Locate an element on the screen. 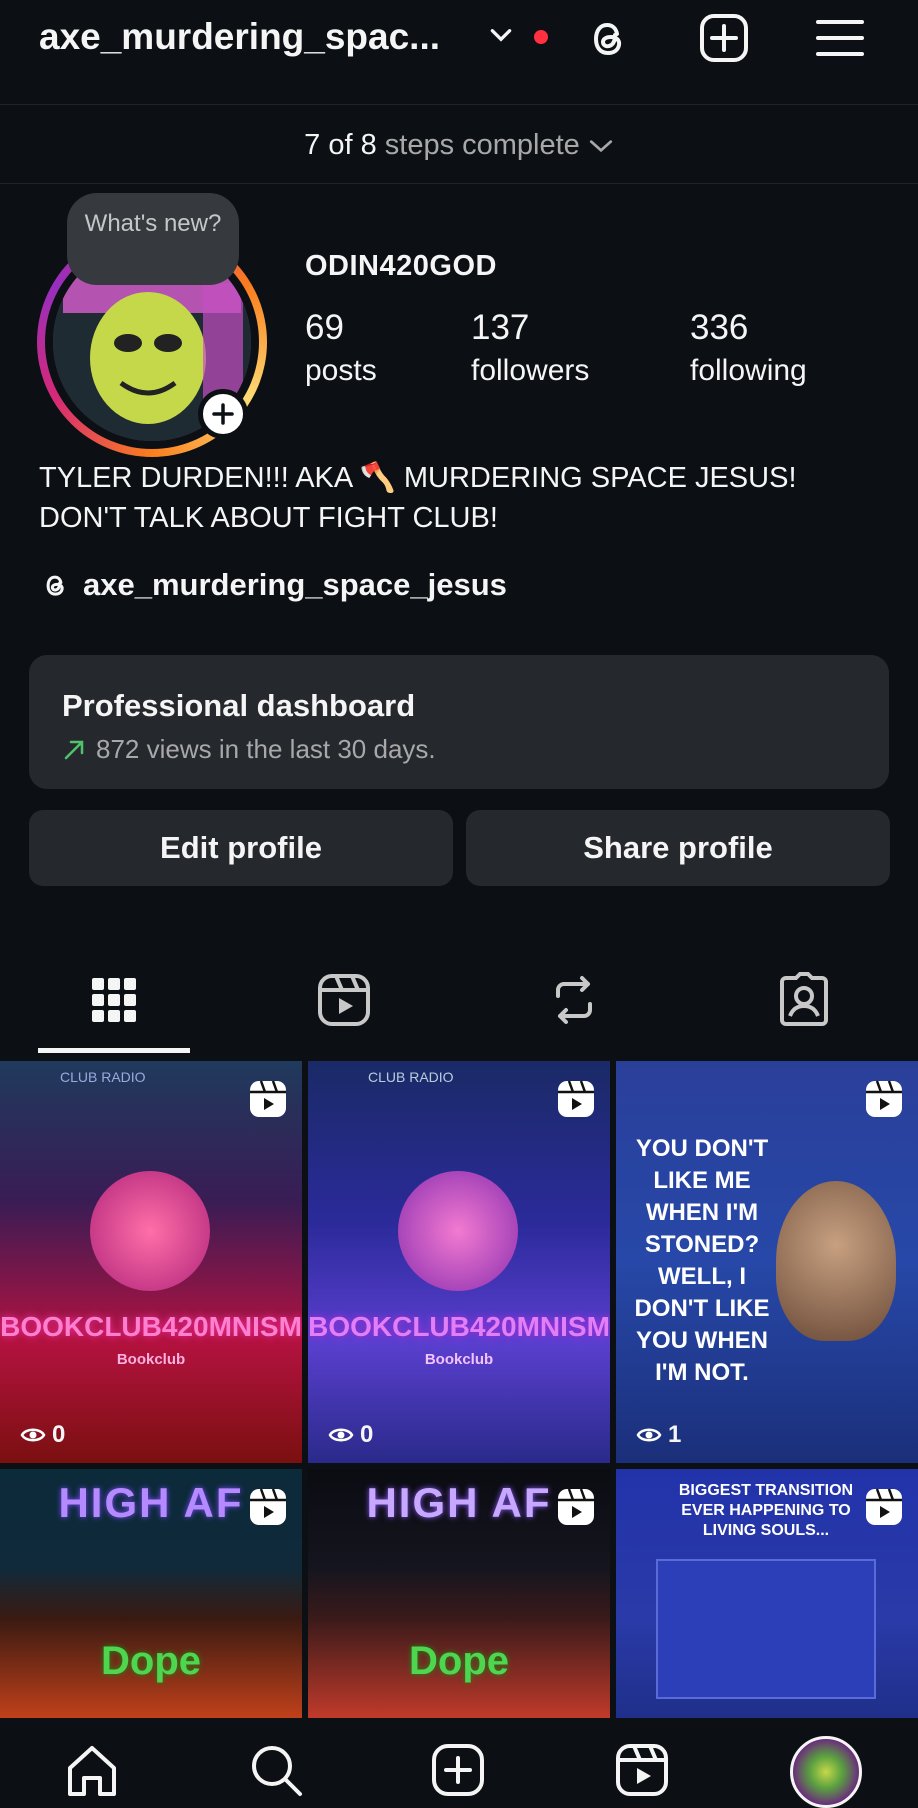 Image resolution: width=918 pixels, height=1808 pixels. trend-up-icon is located at coordinates (74, 749).